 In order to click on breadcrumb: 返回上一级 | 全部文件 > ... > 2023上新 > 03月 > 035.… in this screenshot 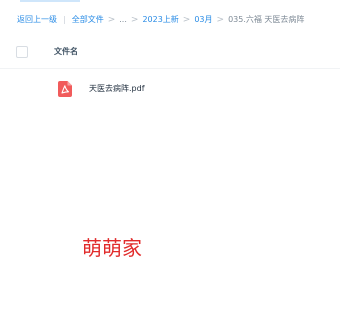, I will do `click(160, 20)`.